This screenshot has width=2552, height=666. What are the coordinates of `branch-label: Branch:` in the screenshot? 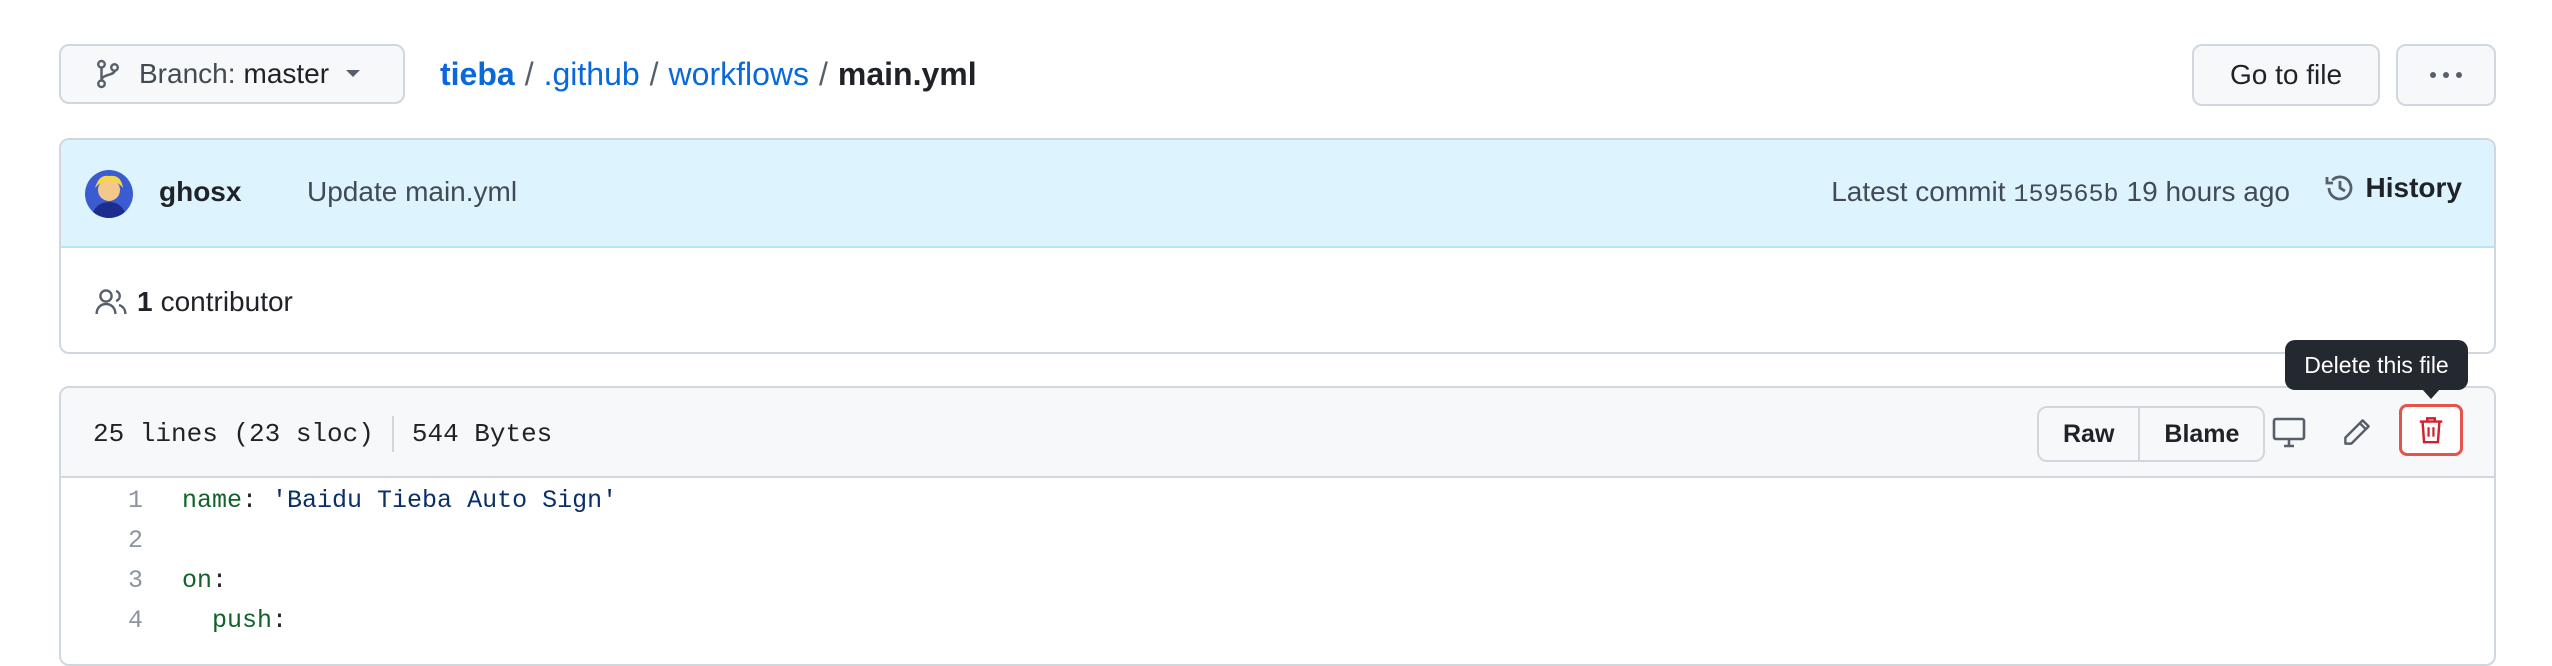 It's located at (187, 73).